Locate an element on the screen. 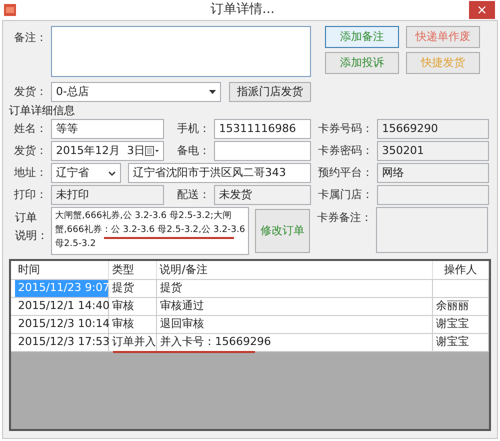 The width and height of the screenshot is (500, 441). dropdown-caret-icon is located at coordinates (212, 92).